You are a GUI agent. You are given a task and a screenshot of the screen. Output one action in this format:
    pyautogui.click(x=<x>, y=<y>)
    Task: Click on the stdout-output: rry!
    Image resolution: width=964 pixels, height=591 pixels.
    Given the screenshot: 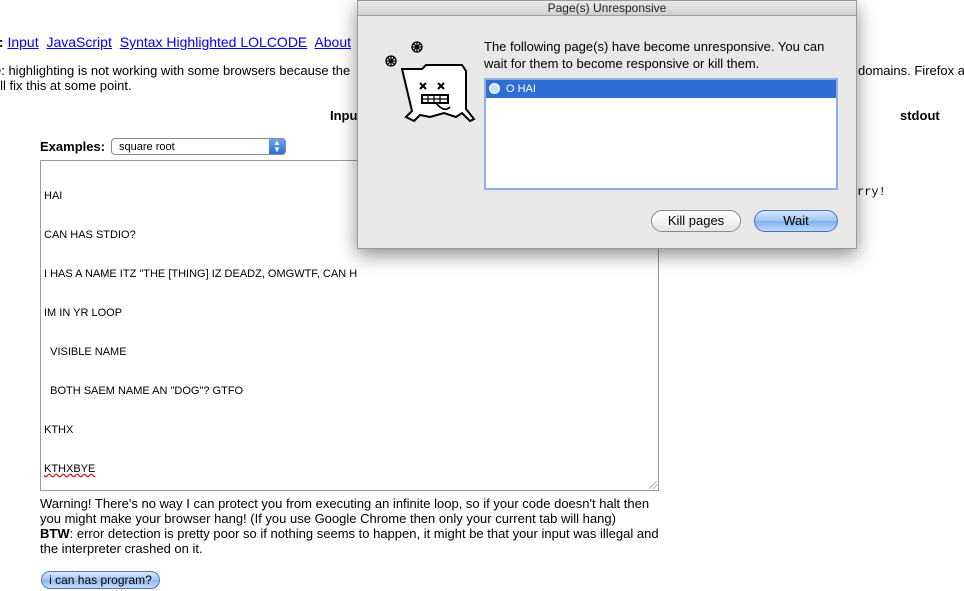 What is the action you would take?
    pyautogui.click(x=871, y=192)
    